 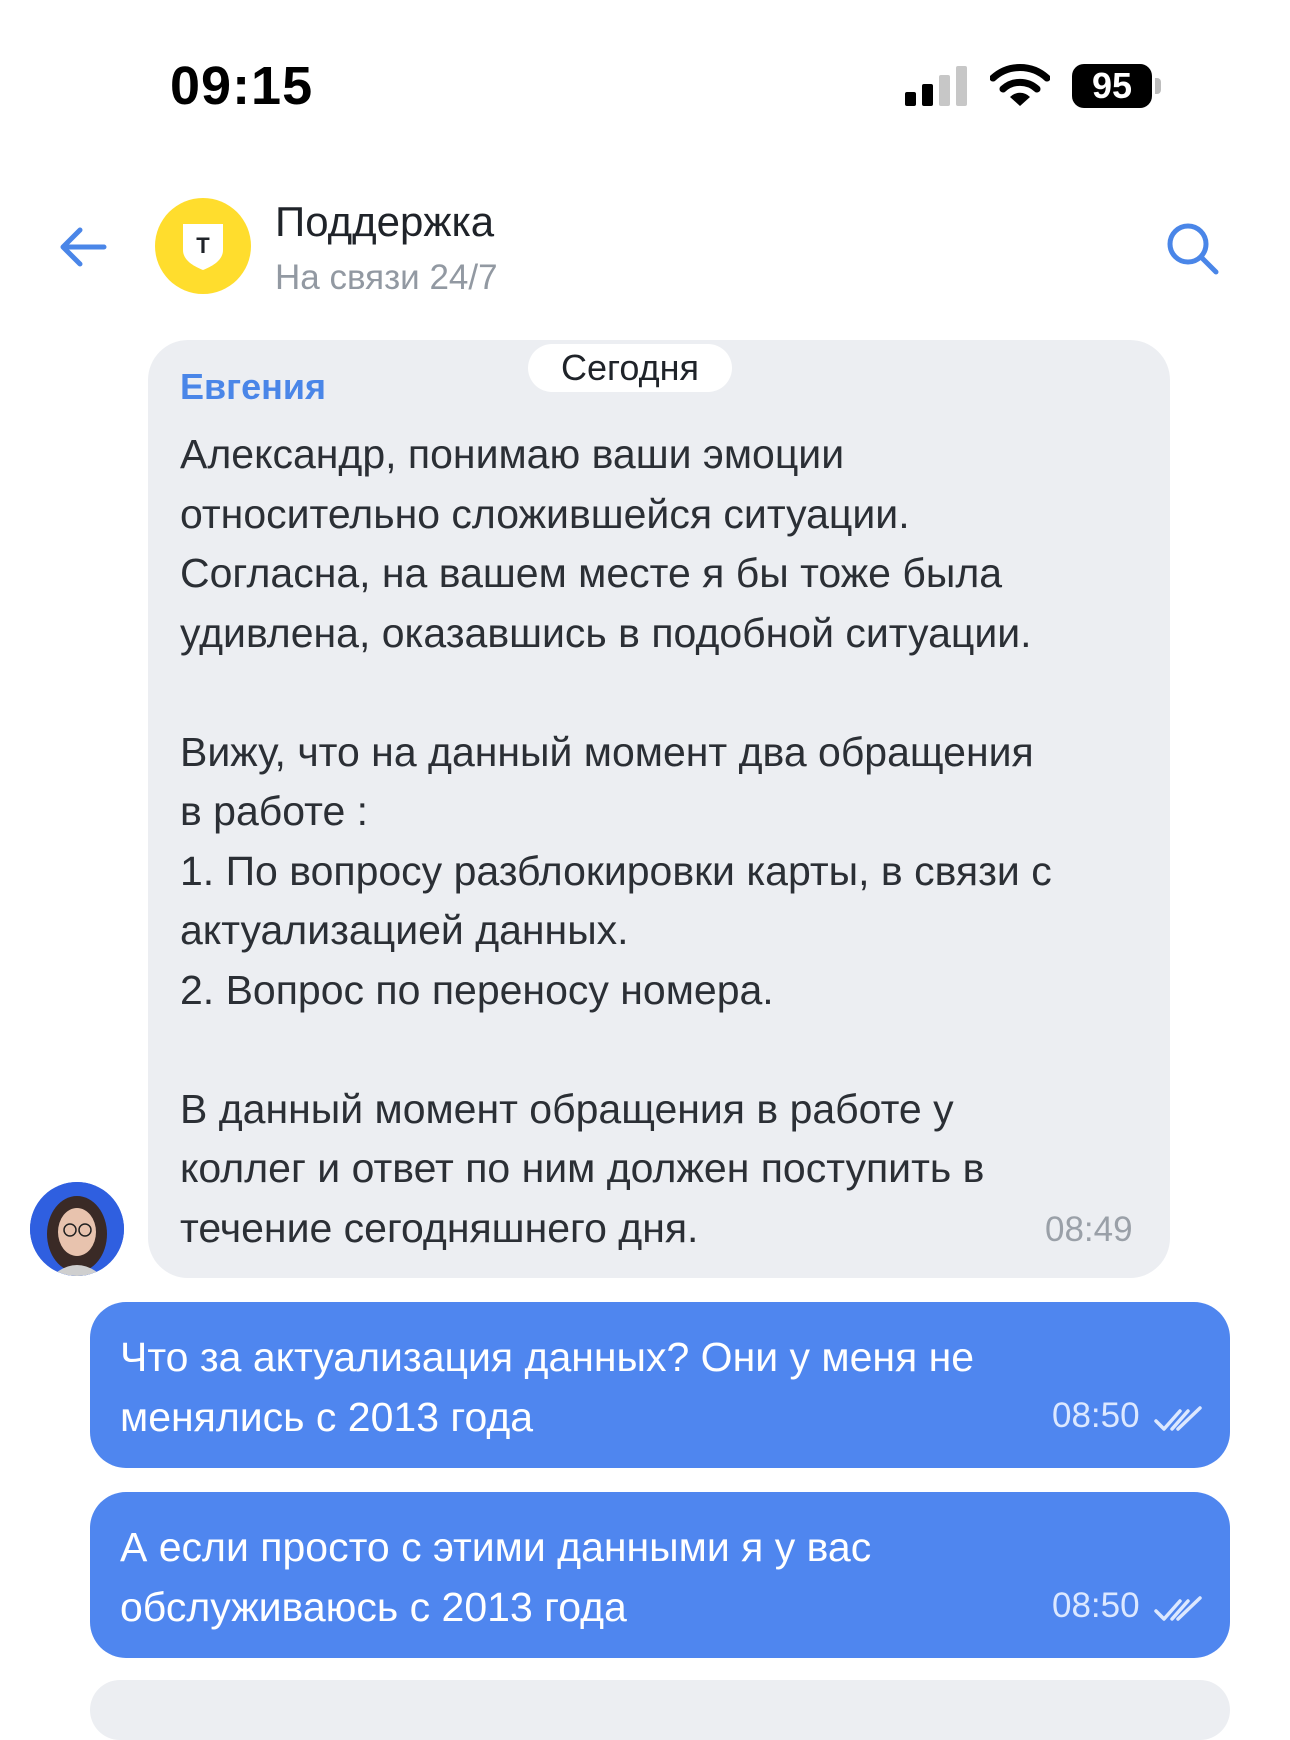 What do you see at coordinates (660, 1710) in the screenshot?
I see `next-message-bubble` at bounding box center [660, 1710].